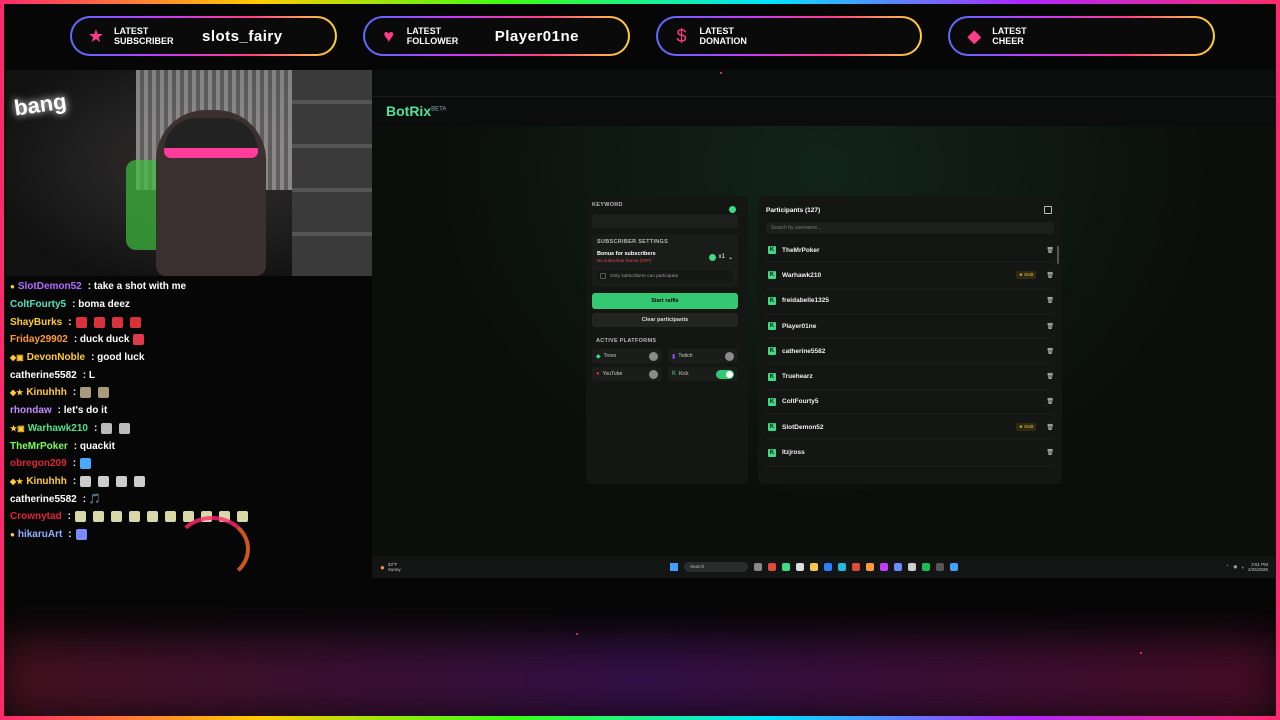  I want to click on weather-widget: ● 33°F Sunny, so click(390, 567).